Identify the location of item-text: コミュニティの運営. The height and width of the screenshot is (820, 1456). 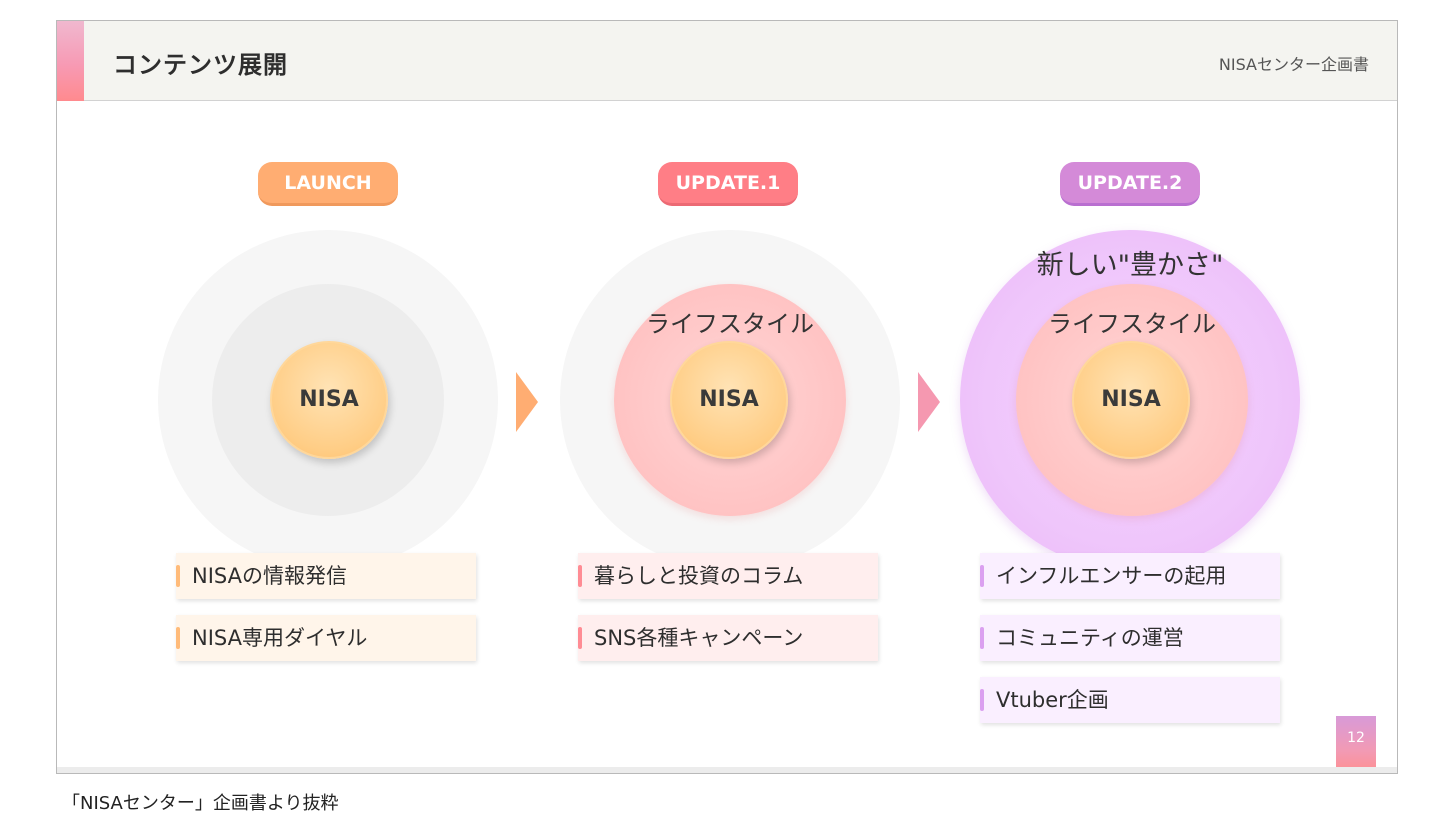
(1090, 638).